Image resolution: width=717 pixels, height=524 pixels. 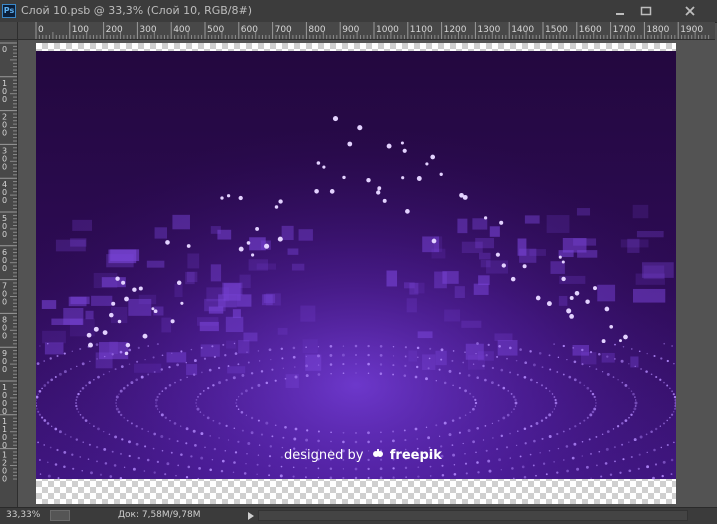 What do you see at coordinates (590, 30) in the screenshot?
I see `ruler-label: 1600` at bounding box center [590, 30].